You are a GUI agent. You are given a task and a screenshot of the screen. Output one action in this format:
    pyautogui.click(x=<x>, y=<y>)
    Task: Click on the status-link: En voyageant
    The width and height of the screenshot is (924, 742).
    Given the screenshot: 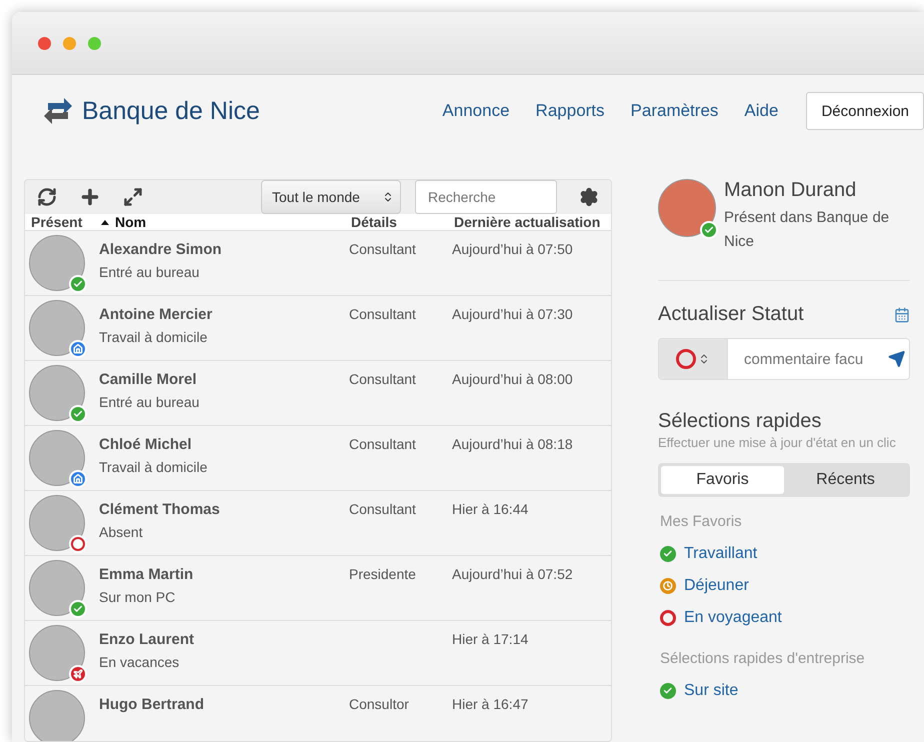 What is the action you would take?
    pyautogui.click(x=733, y=618)
    